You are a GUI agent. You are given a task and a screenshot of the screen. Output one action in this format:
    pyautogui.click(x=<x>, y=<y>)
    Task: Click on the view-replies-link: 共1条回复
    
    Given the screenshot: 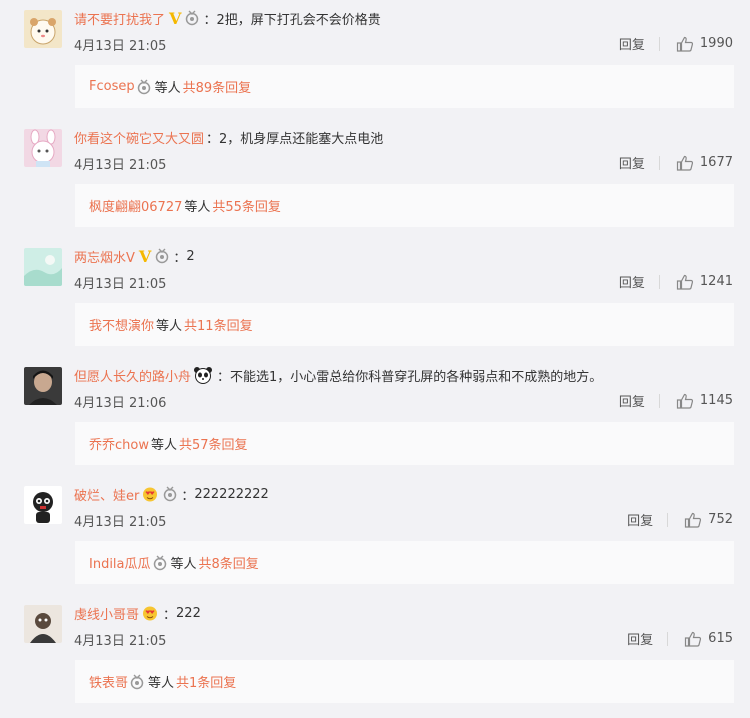 What is the action you would take?
    pyautogui.click(x=206, y=681)
    